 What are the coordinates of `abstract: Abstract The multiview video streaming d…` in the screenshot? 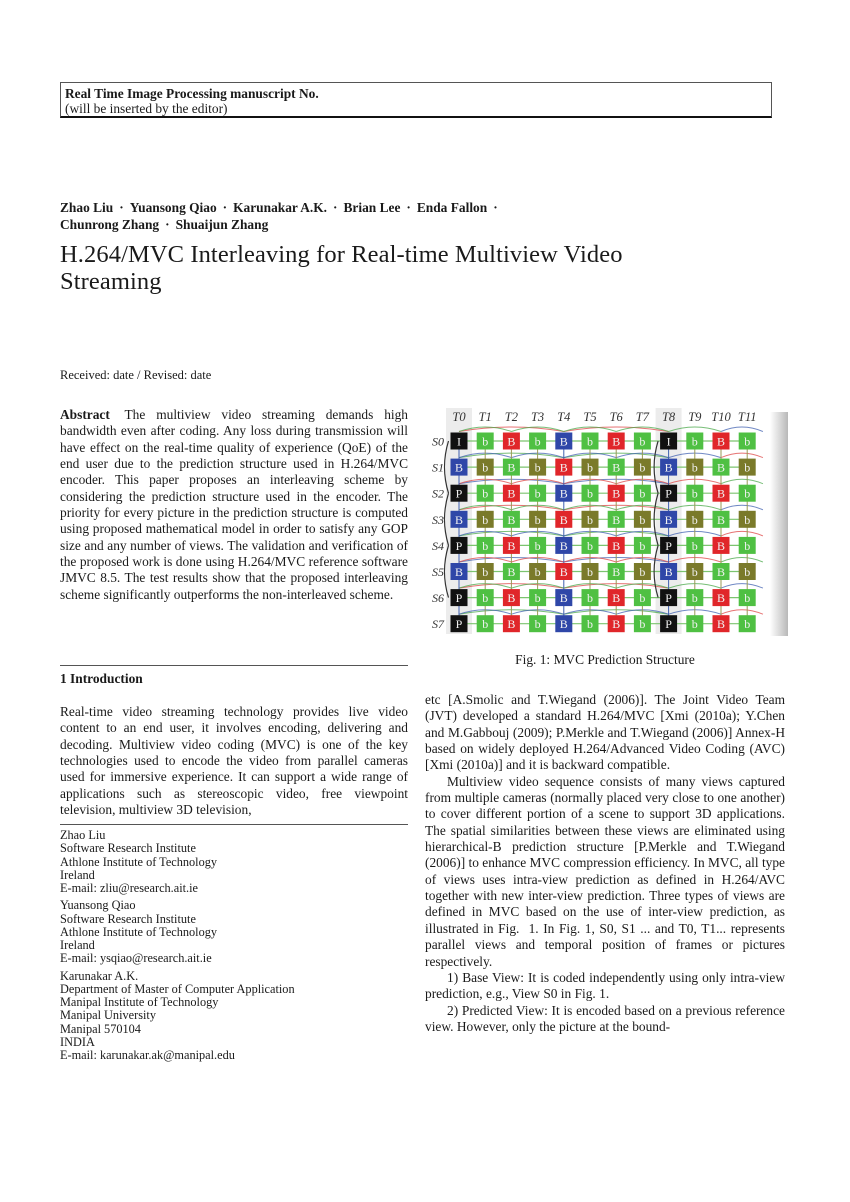 It's located at (234, 505).